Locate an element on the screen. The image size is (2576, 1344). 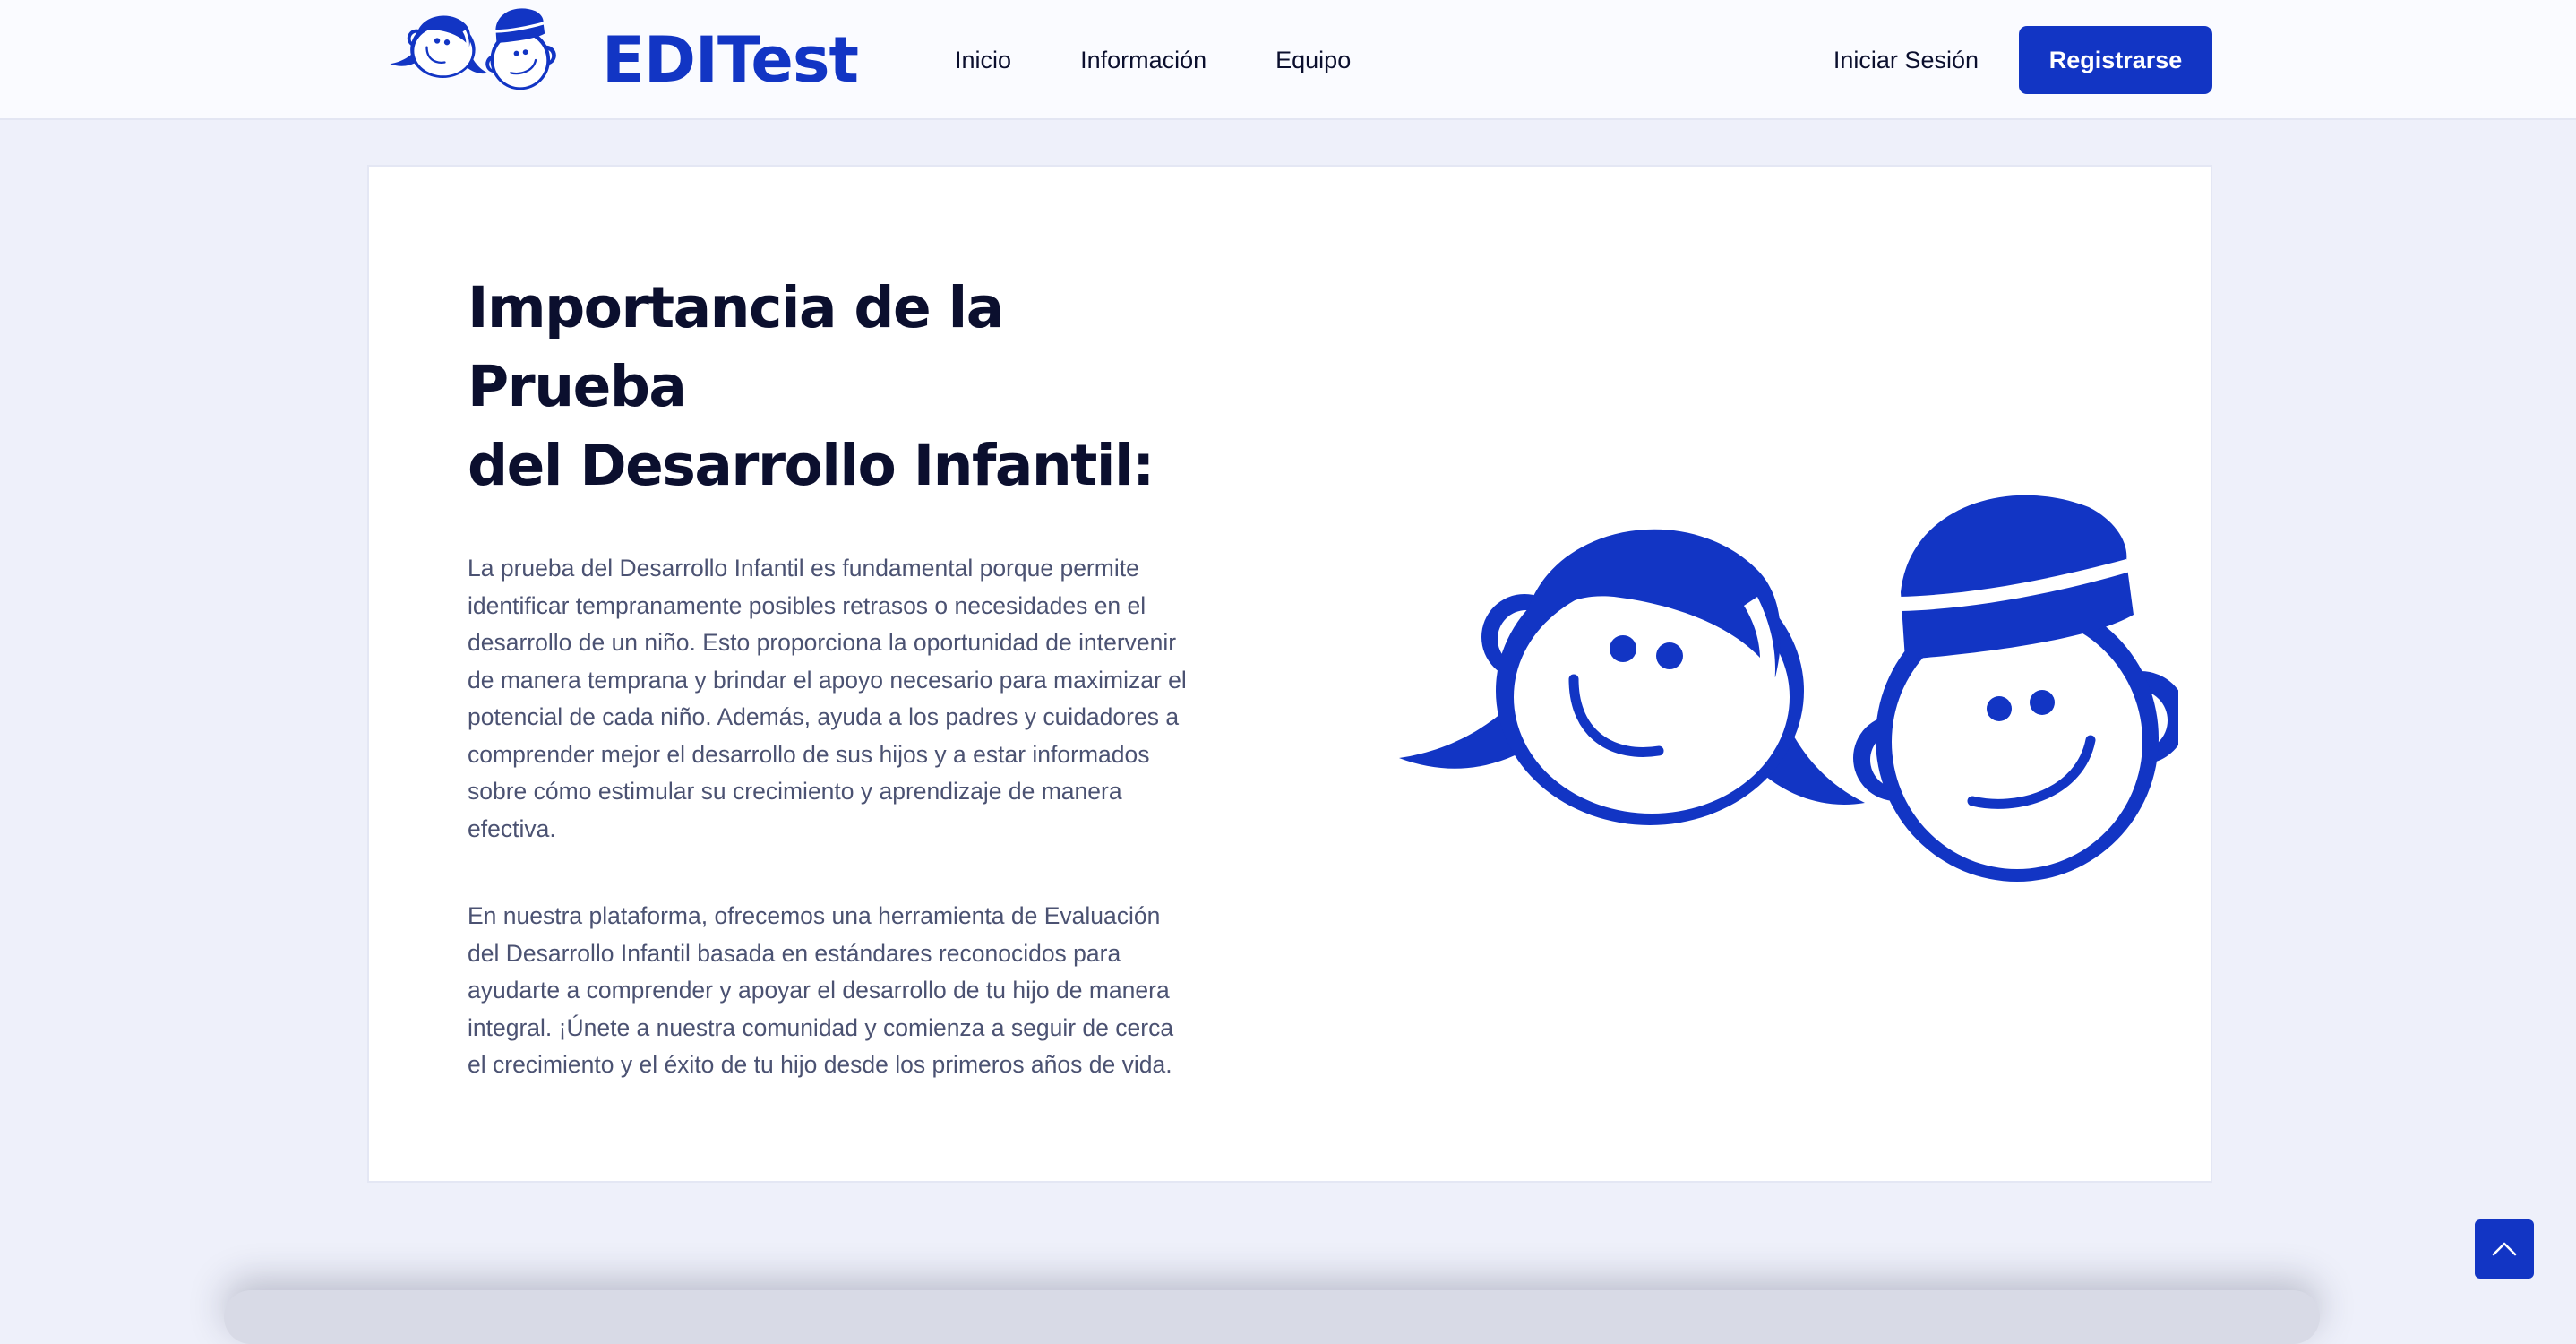
nav-item-inicio: Inicio is located at coordinates (983, 60).